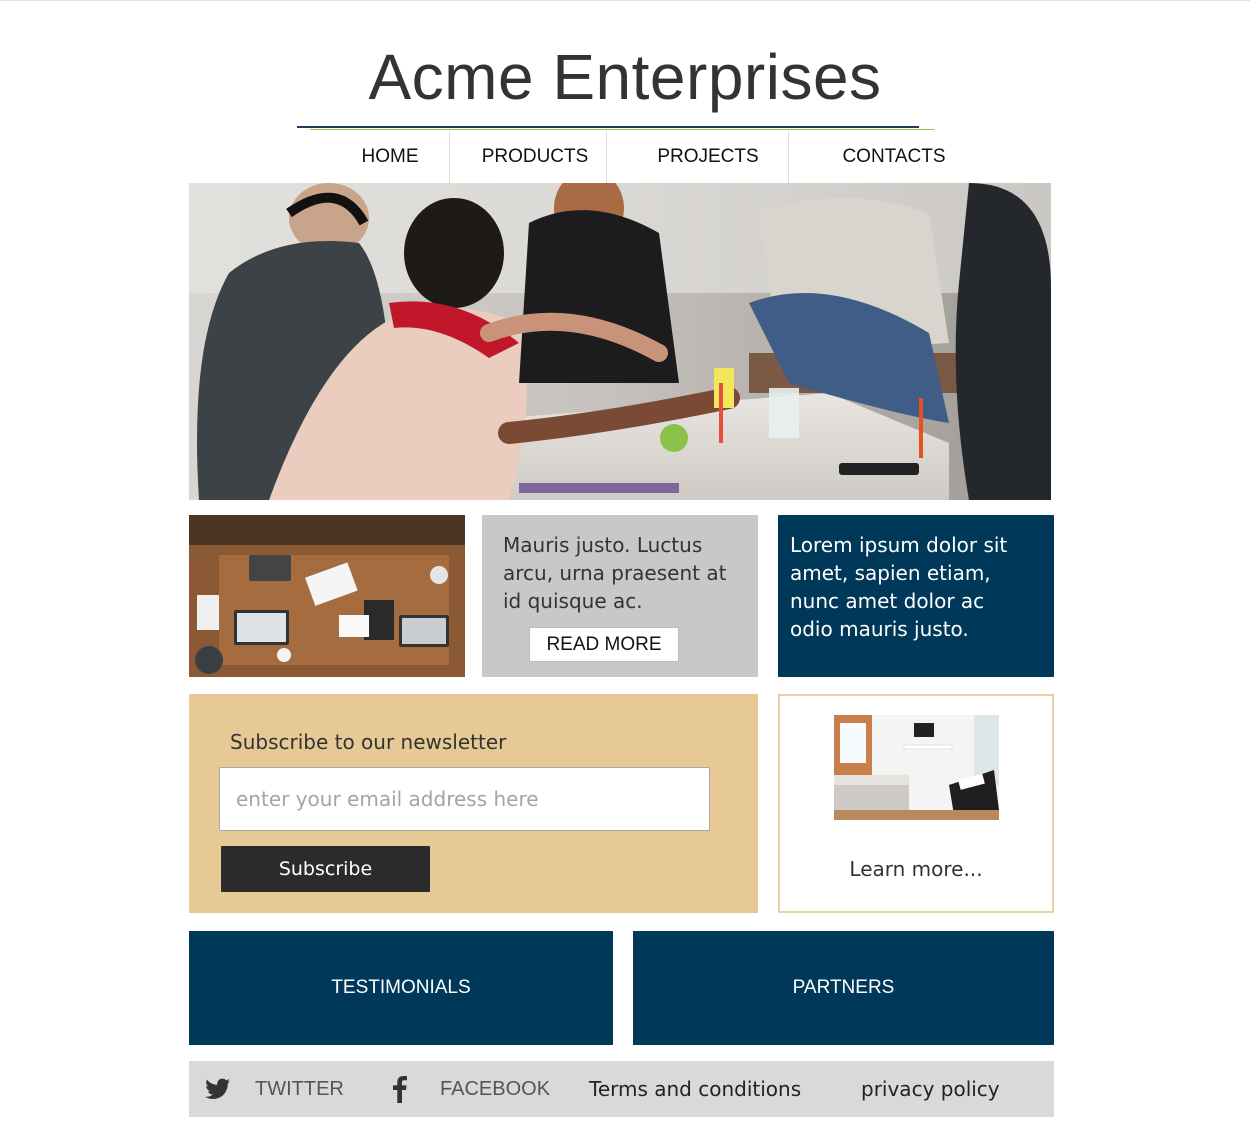 This screenshot has height=1132, width=1250. What do you see at coordinates (916, 767) in the screenshot?
I see `bedroom-photo` at bounding box center [916, 767].